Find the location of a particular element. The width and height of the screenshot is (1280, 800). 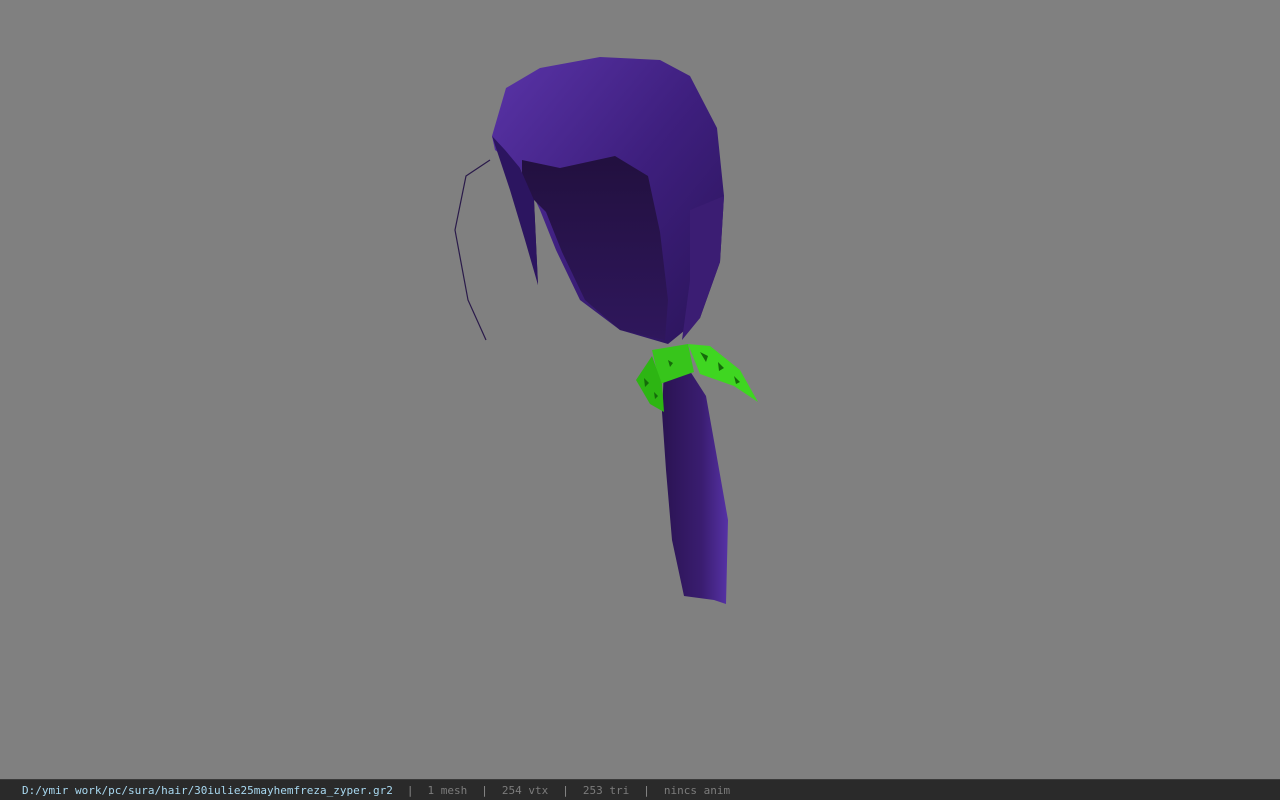

hair-inner is located at coordinates (595, 248).